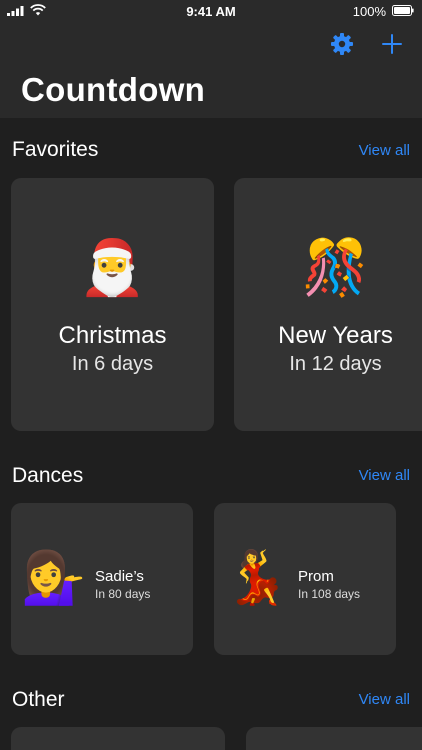 The height and width of the screenshot is (750, 422). What do you see at coordinates (113, 89) in the screenshot?
I see `page-title: Countdown` at bounding box center [113, 89].